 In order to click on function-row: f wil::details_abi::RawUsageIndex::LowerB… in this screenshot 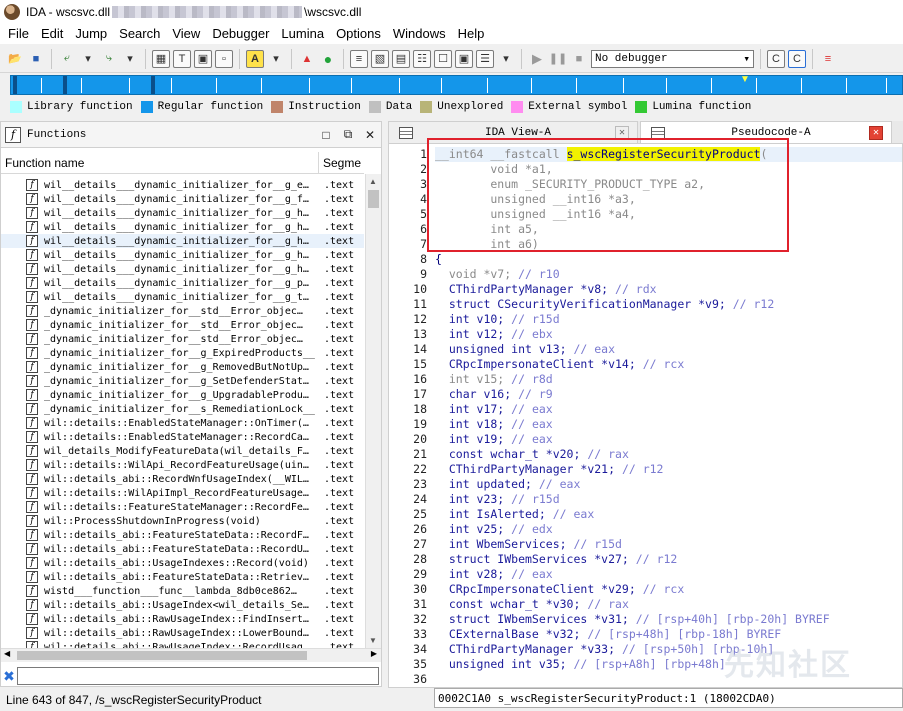, I will do `click(182, 633)`.